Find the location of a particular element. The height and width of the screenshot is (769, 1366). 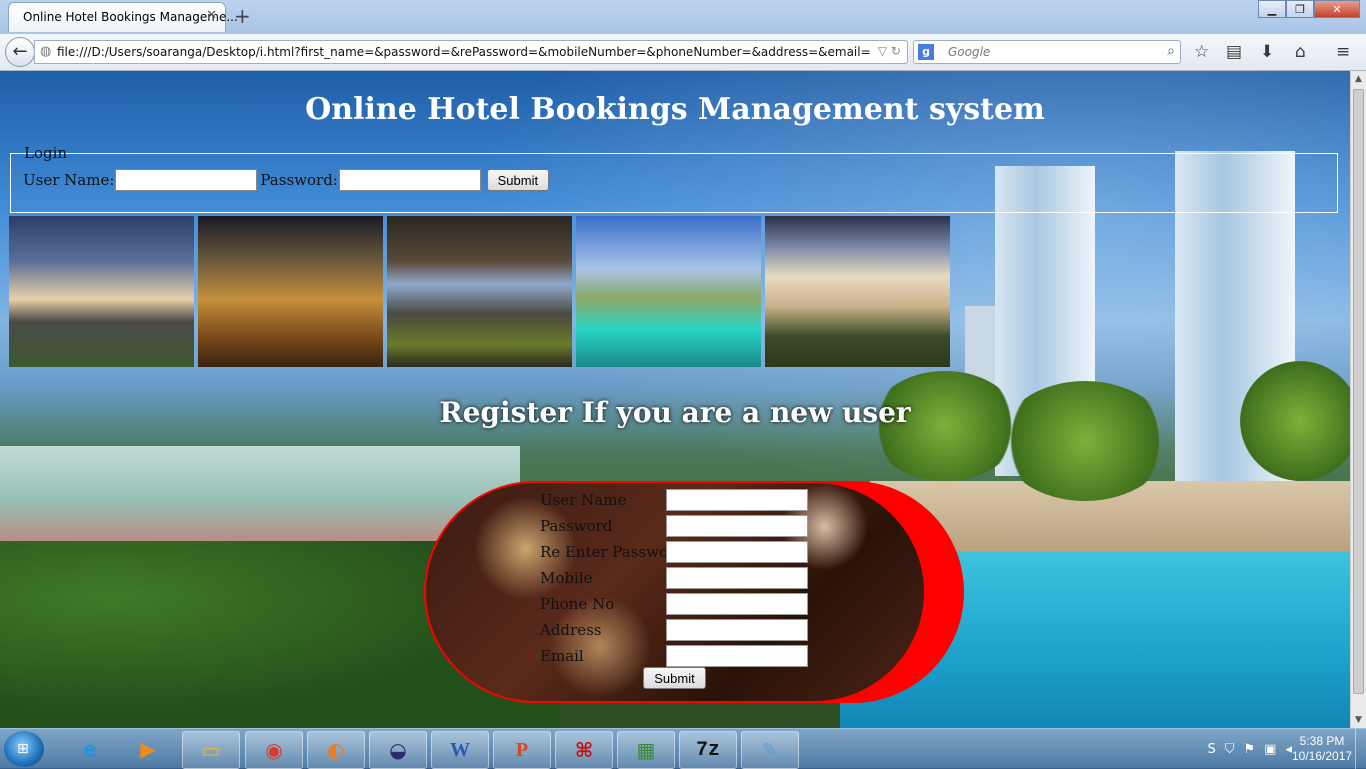

register-username-input is located at coordinates (737, 500).